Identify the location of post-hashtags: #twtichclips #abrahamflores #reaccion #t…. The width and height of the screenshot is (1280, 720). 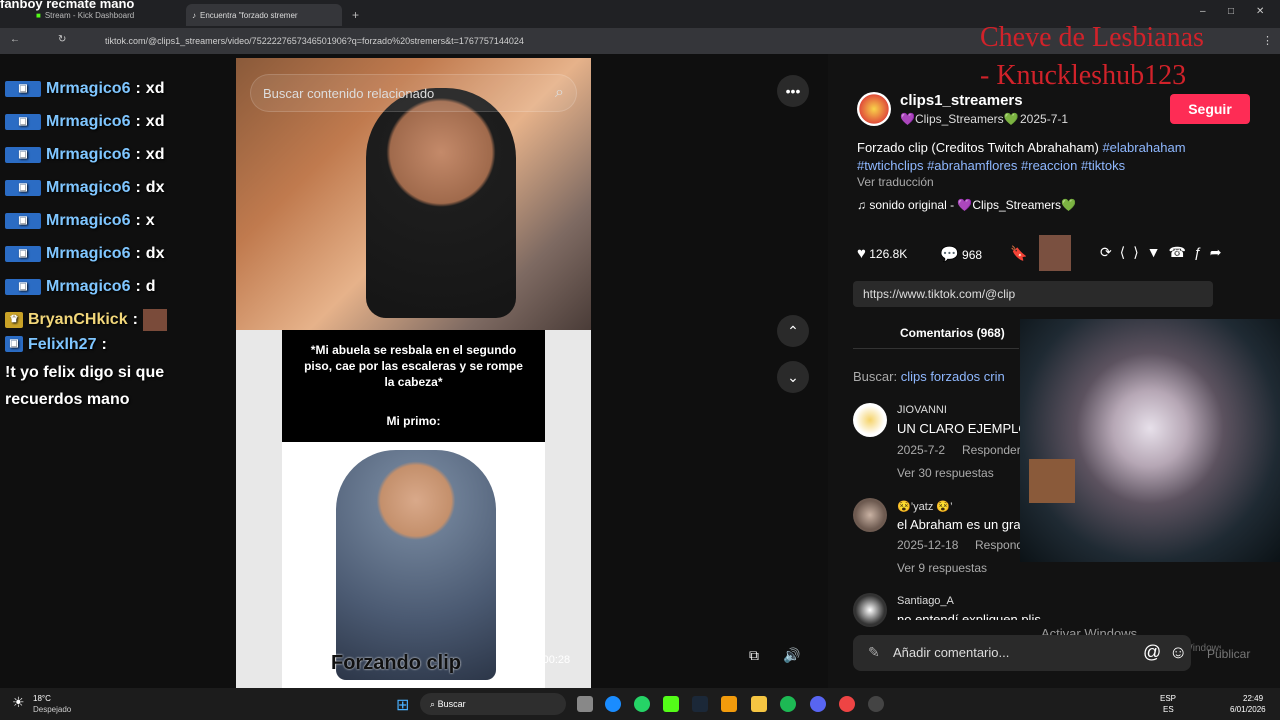
(991, 165).